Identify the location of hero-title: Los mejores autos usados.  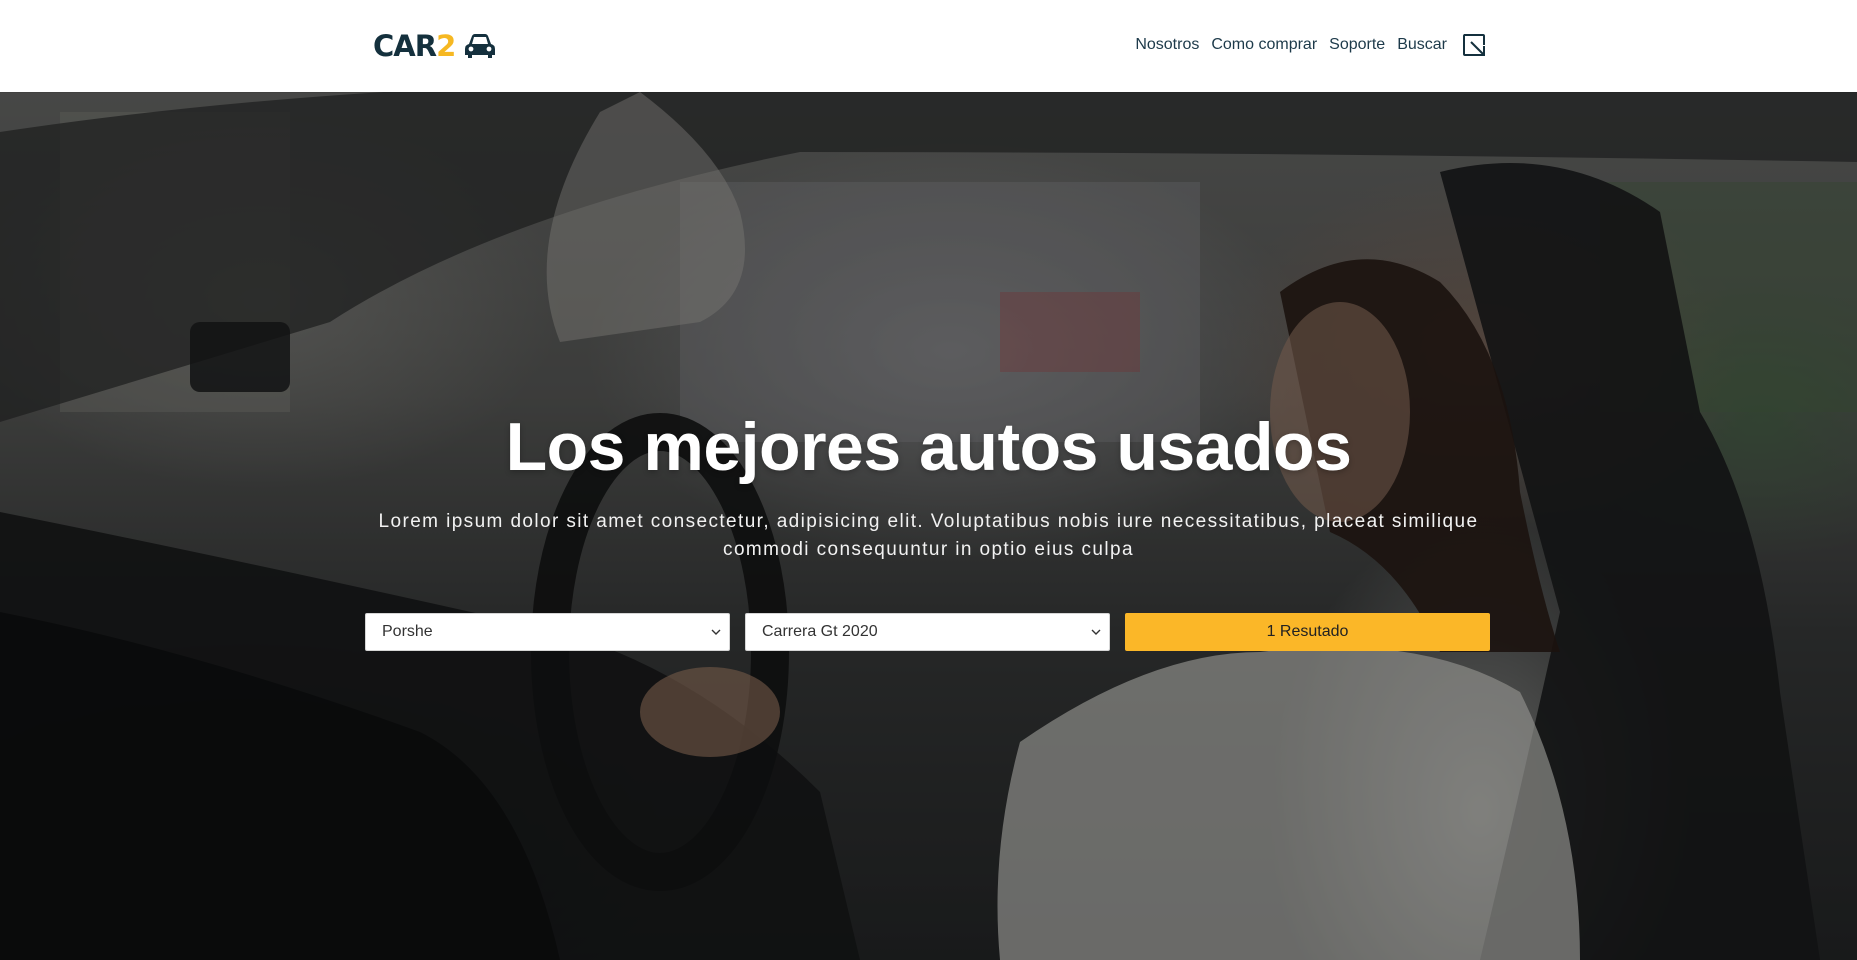
(928, 447).